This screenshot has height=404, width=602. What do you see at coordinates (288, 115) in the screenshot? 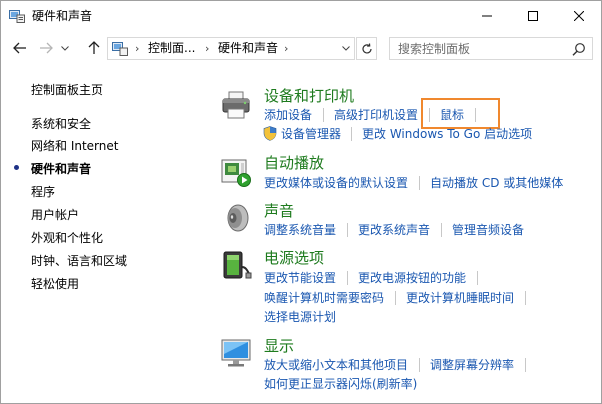
I see `link-add-device: 添加设备` at bounding box center [288, 115].